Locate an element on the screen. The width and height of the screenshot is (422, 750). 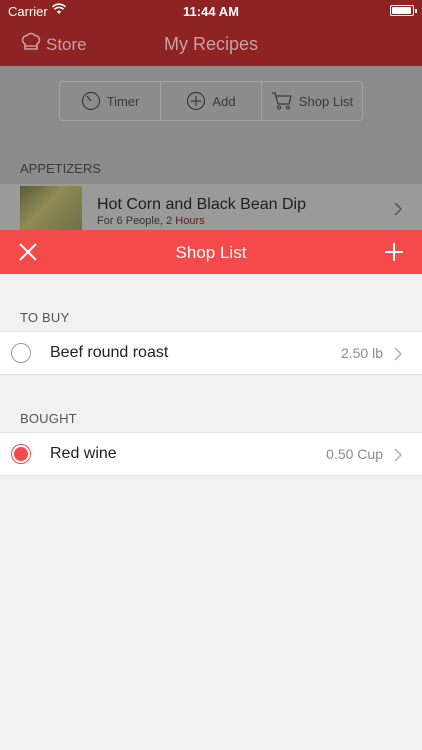
timer-icon is located at coordinates (91, 101).